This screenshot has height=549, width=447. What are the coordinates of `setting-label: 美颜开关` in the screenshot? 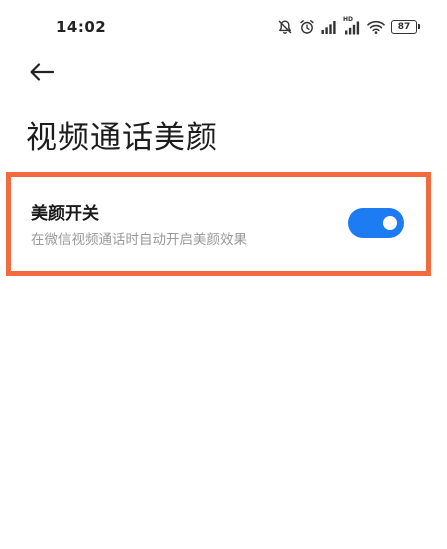 It's located at (65, 214).